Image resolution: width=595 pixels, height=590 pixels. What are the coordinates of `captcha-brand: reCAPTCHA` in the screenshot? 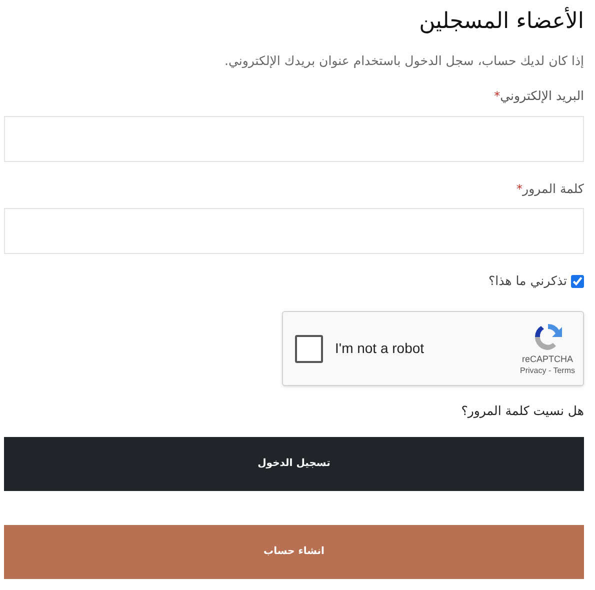 It's located at (548, 359).